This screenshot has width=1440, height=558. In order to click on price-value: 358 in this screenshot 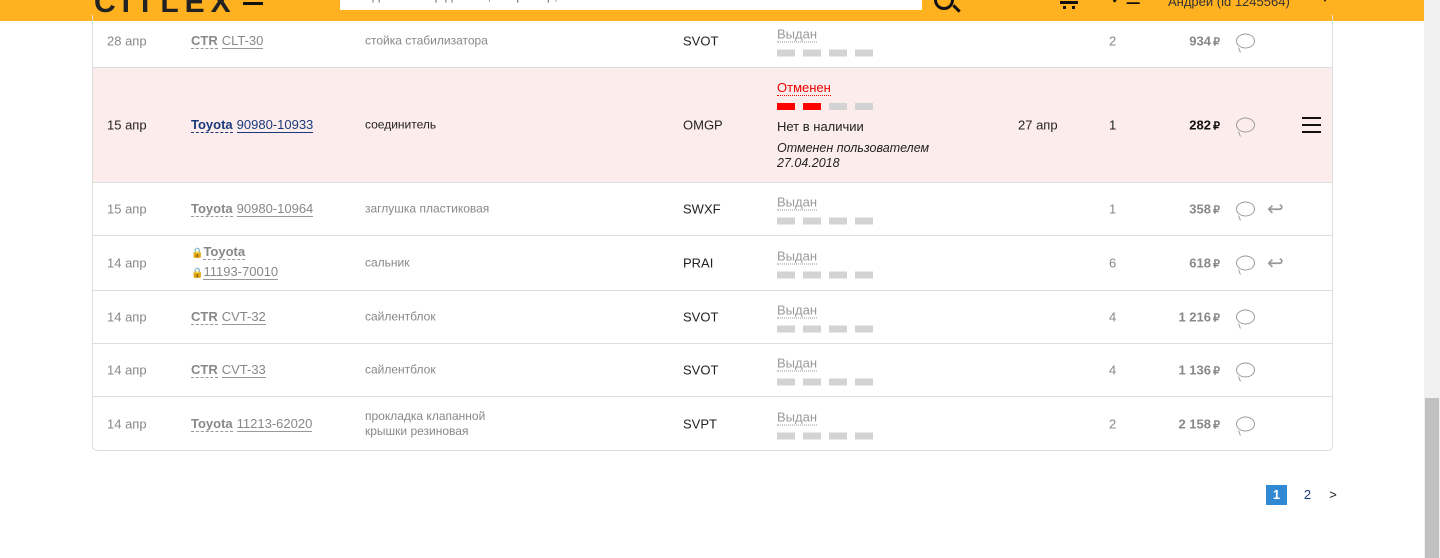, I will do `click(1200, 209)`.